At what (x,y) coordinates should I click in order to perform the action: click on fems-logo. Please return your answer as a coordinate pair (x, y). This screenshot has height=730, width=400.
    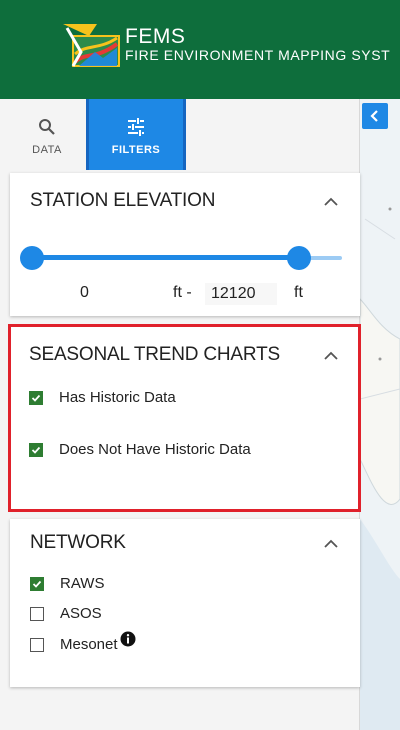
    Looking at the image, I should click on (91, 45).